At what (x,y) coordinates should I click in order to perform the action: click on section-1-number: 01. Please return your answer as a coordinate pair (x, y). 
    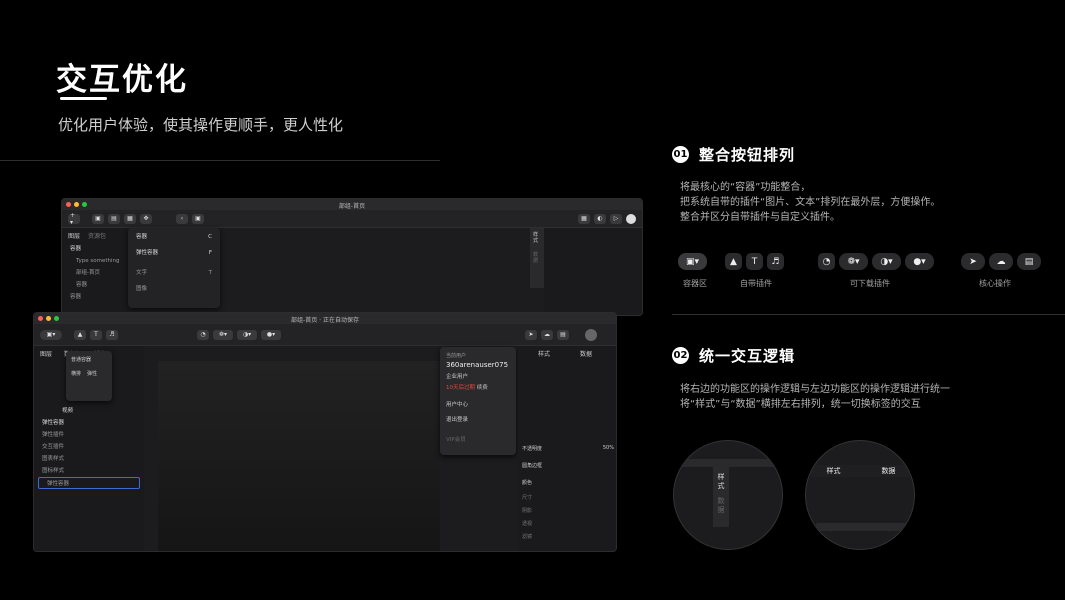
    Looking at the image, I should click on (680, 154).